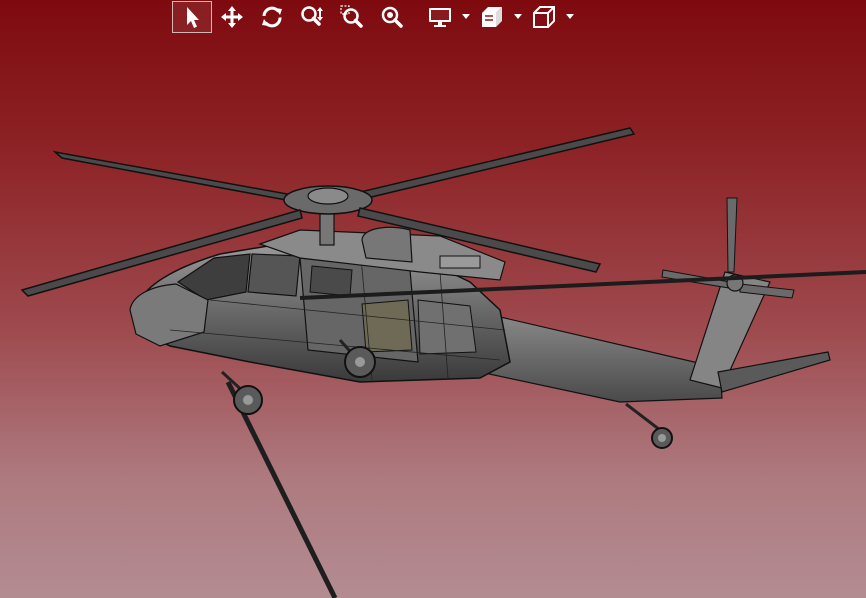  Describe the element at coordinates (643, 417) in the screenshot. I see `tail-gear-strut` at that location.